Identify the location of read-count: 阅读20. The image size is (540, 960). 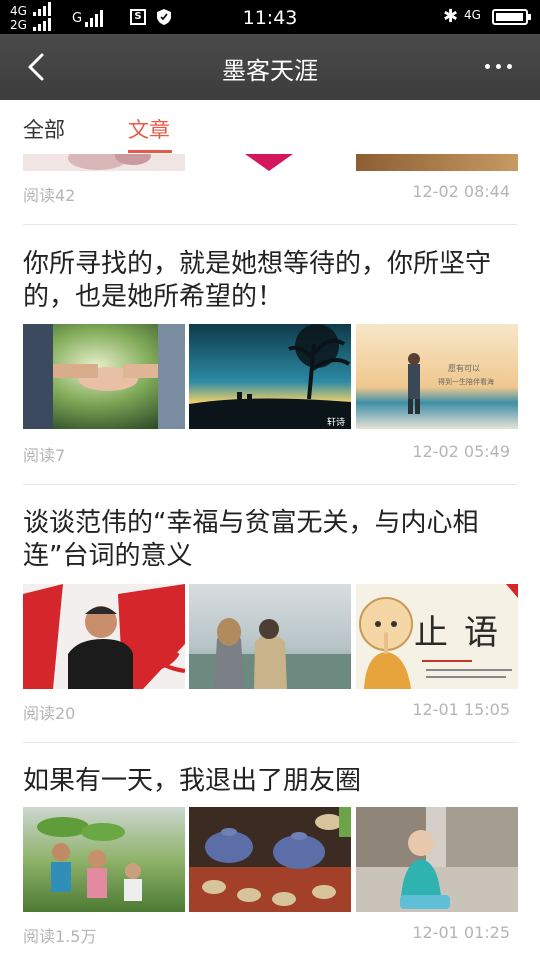
(49, 713).